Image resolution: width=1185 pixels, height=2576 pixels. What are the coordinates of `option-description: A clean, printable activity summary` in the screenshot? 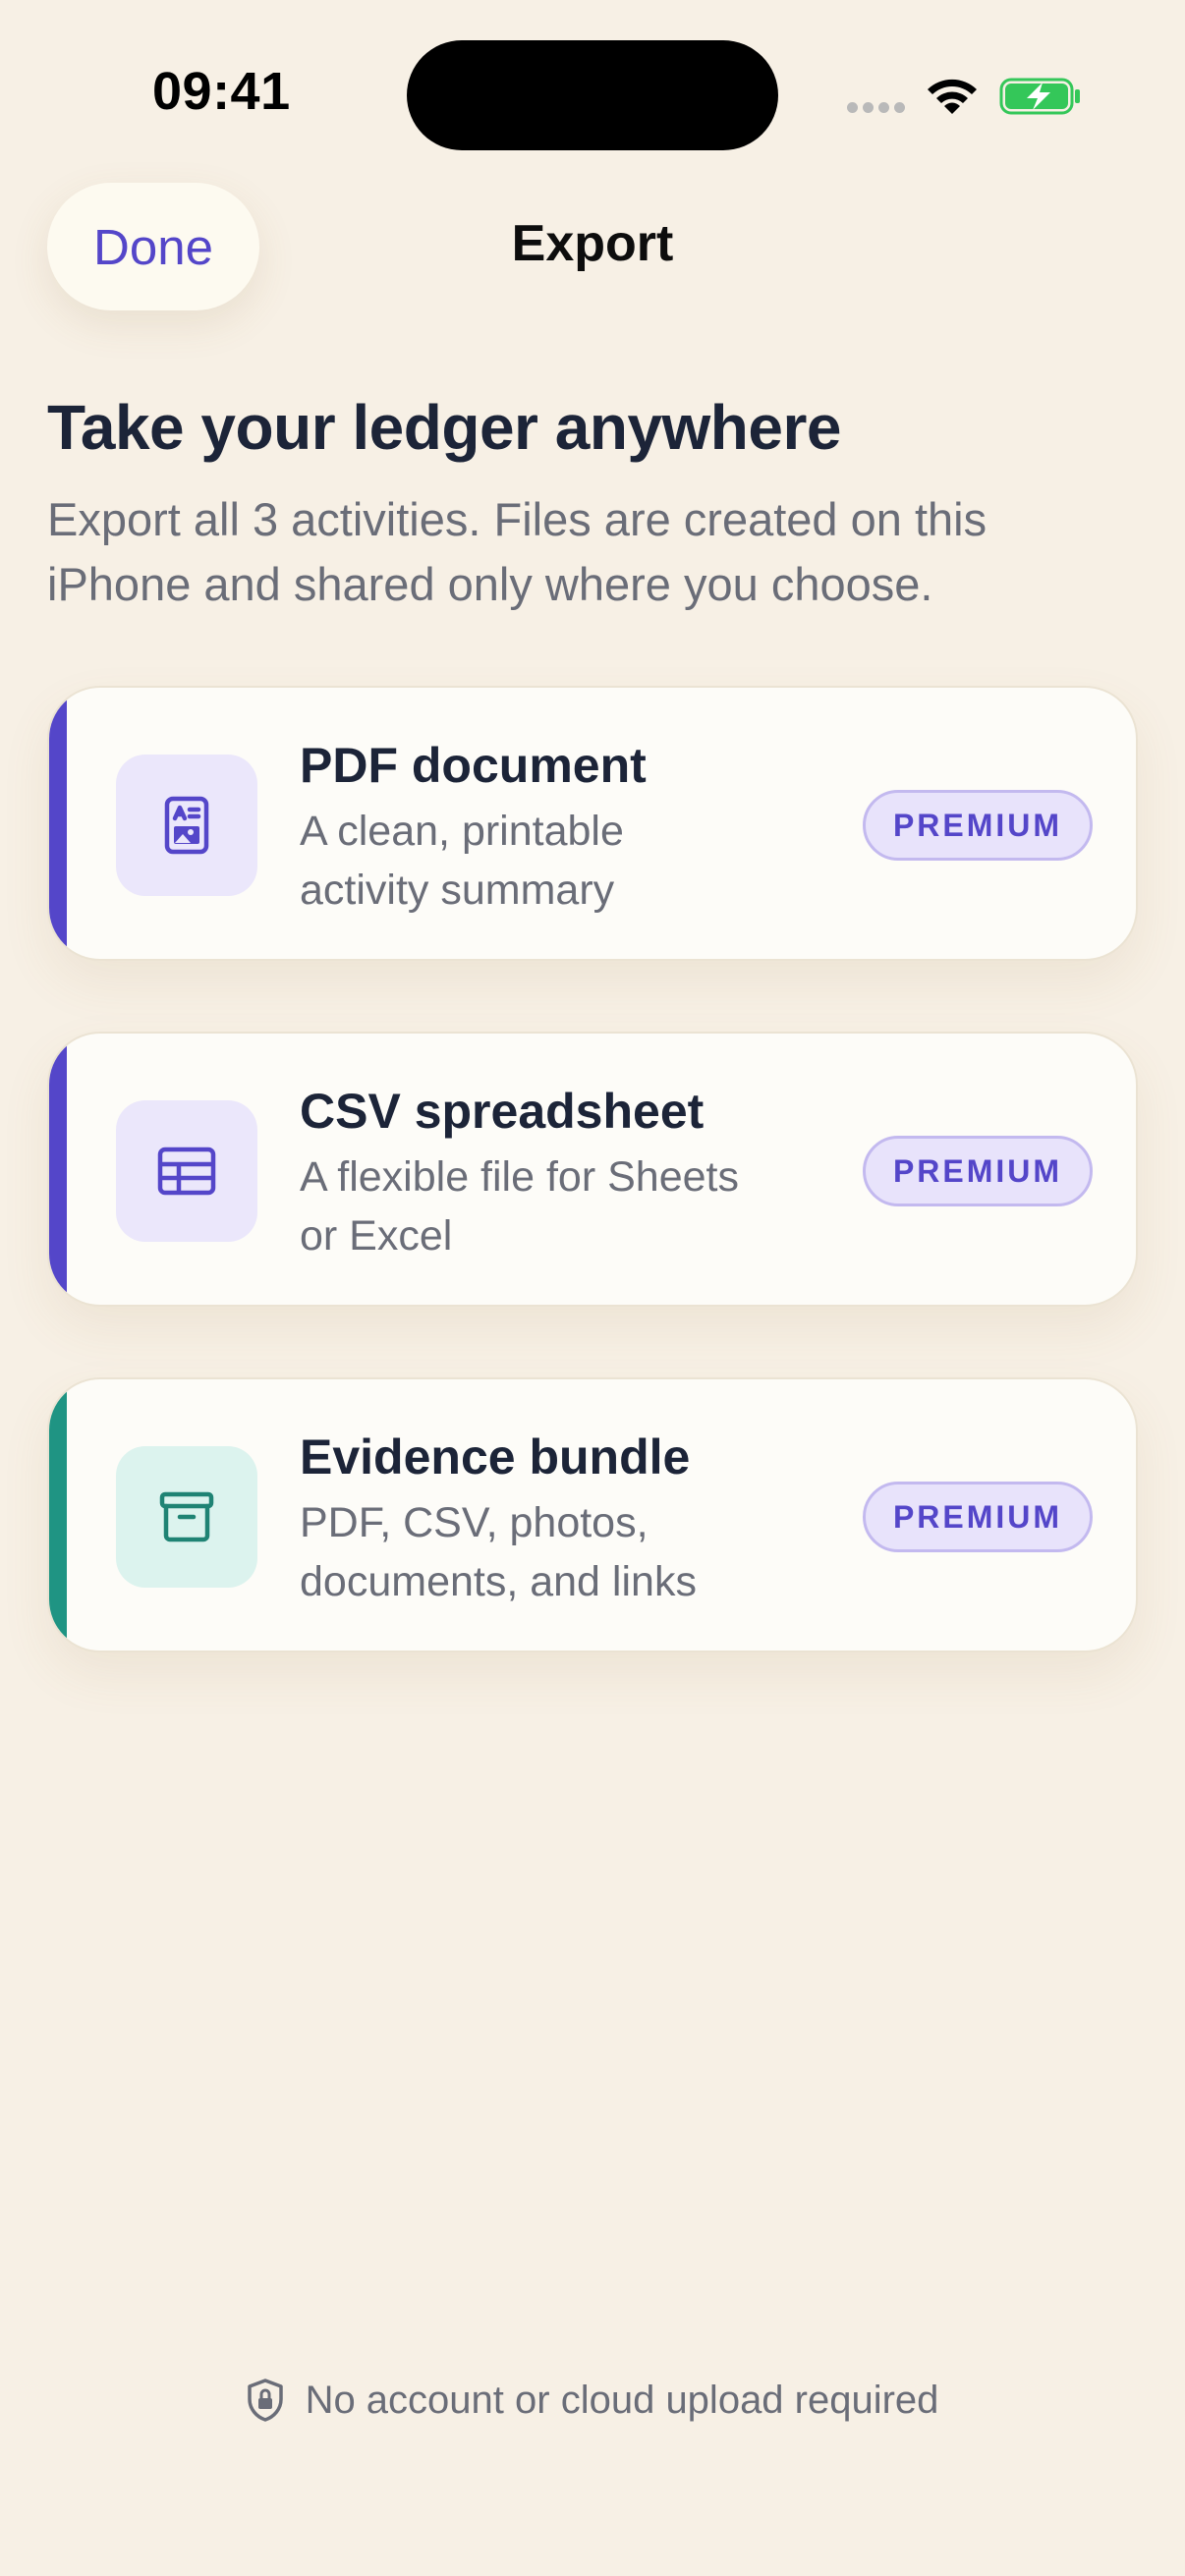 It's located at (462, 861).